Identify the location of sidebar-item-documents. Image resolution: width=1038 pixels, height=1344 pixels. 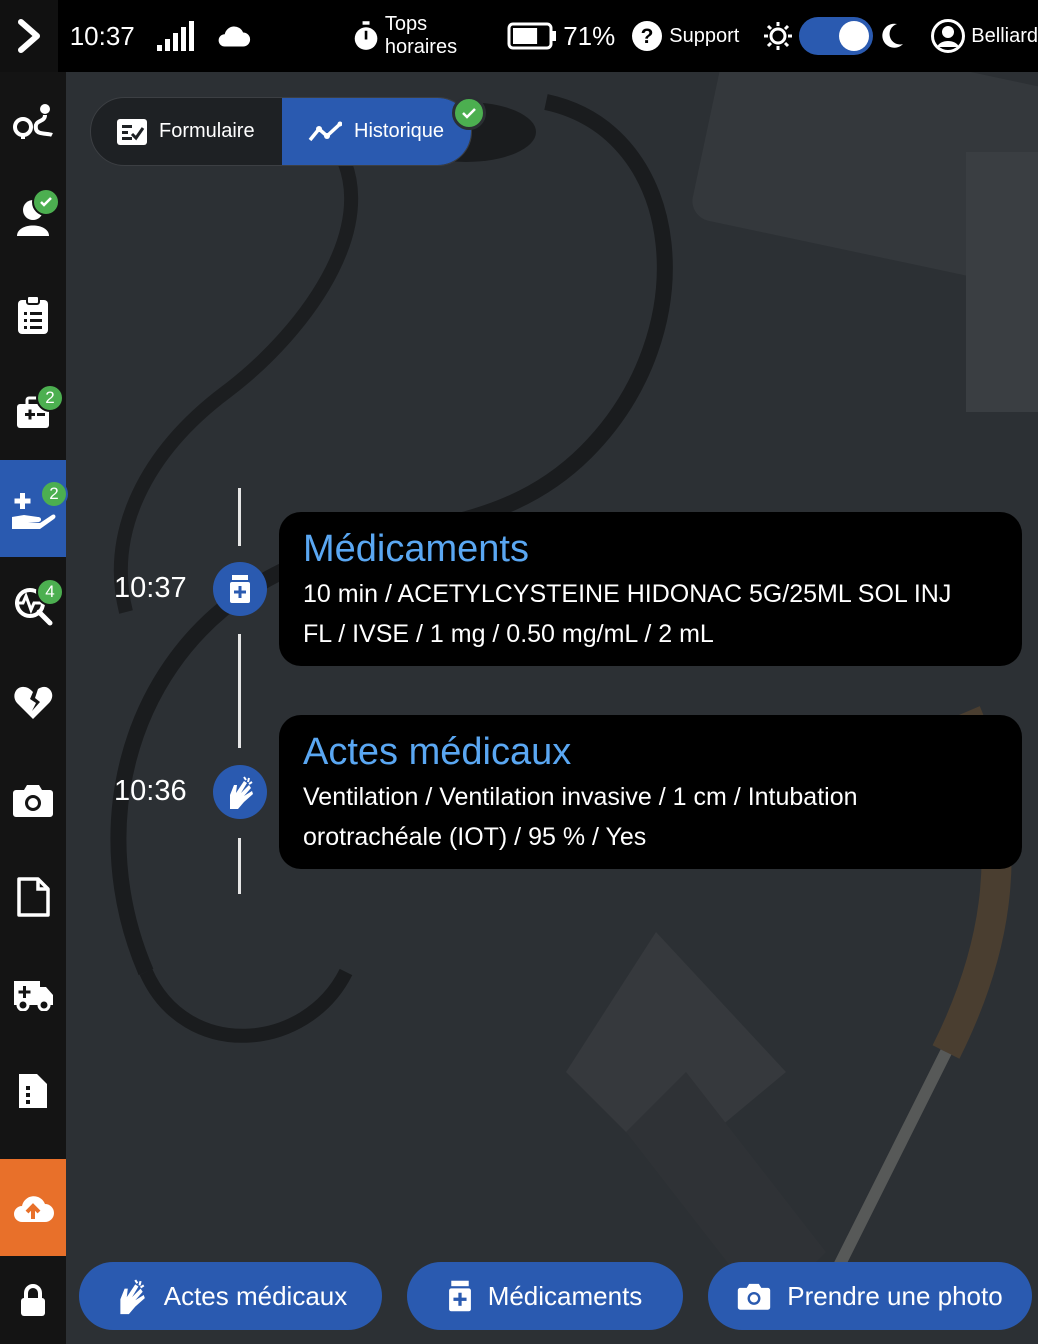
(33, 896).